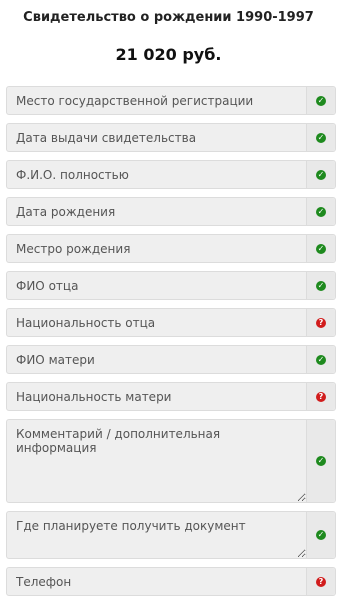  Describe the element at coordinates (156, 100) in the screenshot. I see `registration-place-input` at that location.